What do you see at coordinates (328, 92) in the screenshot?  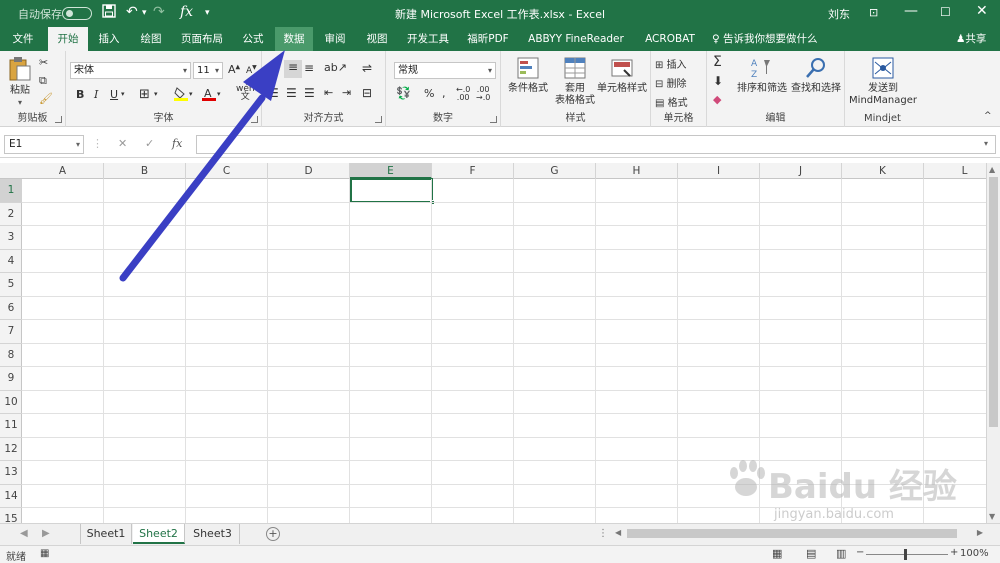 I see `decrease-indent-icon: ⇤` at bounding box center [328, 92].